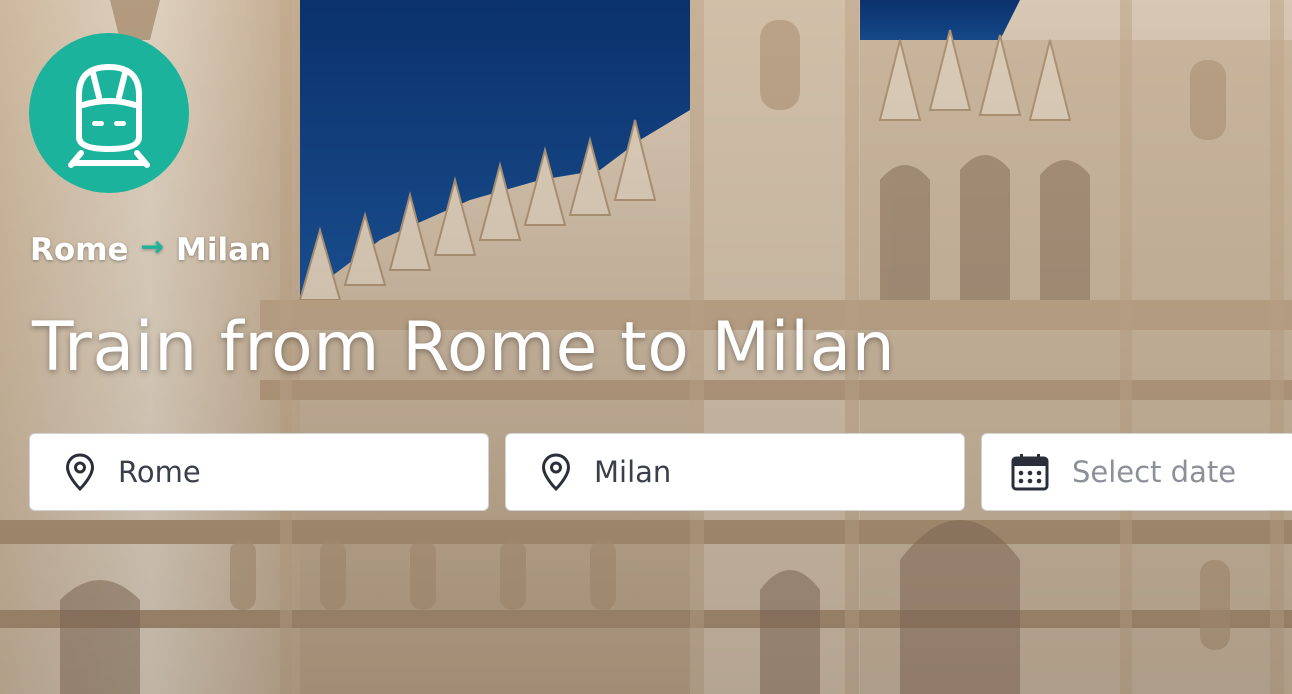 The image size is (1292, 694). I want to click on breadcrumb: Rome → Milan, so click(150, 249).